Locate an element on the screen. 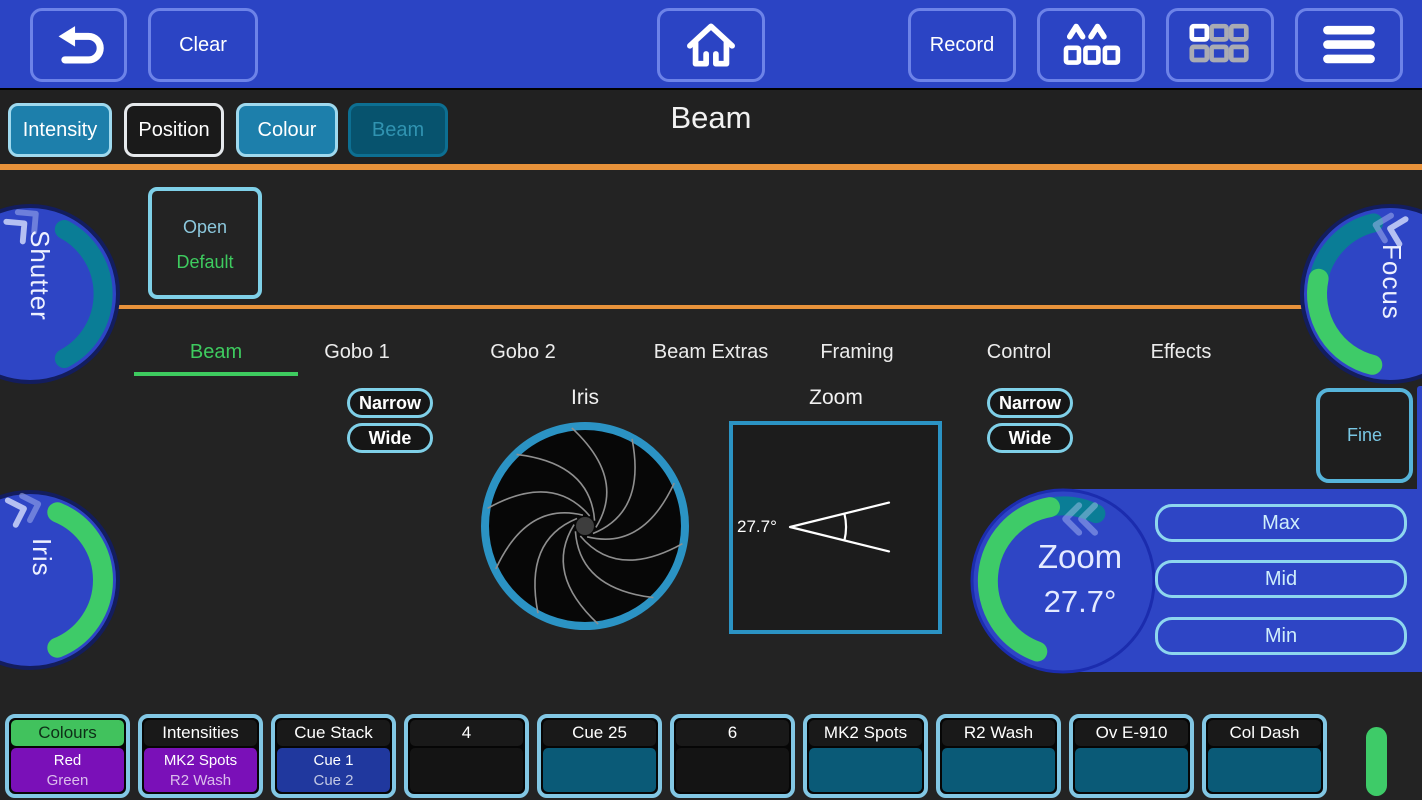 This screenshot has height=800, width=1422. playback-title: 6 is located at coordinates (732, 733).